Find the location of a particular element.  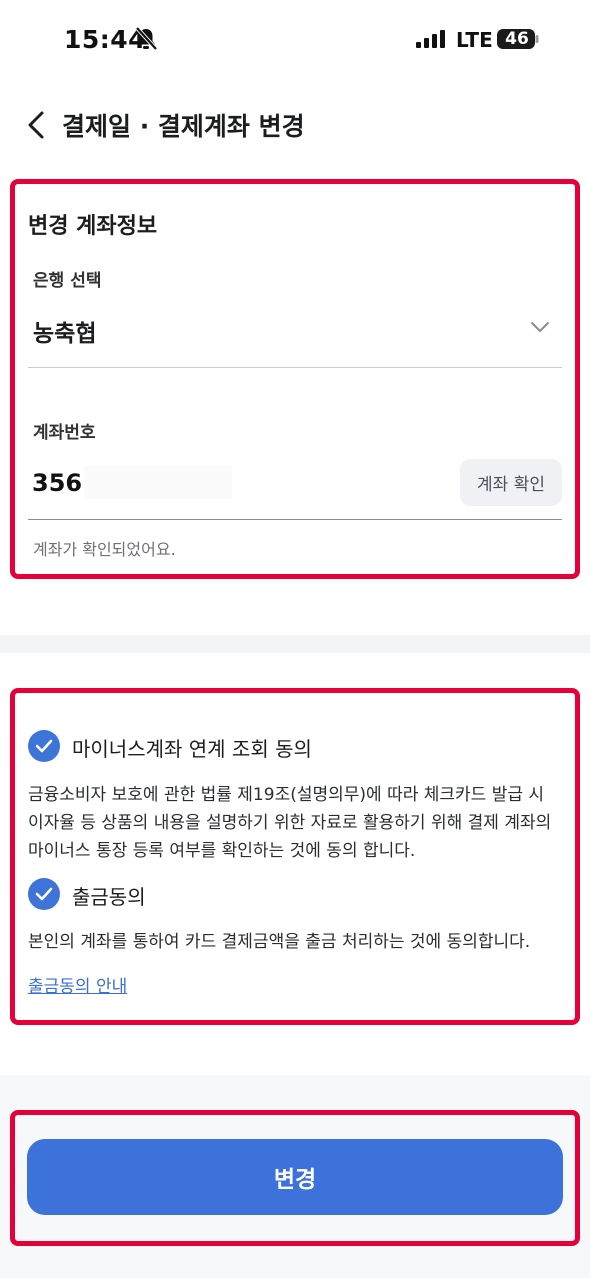

masked-account-digits is located at coordinates (158, 482).